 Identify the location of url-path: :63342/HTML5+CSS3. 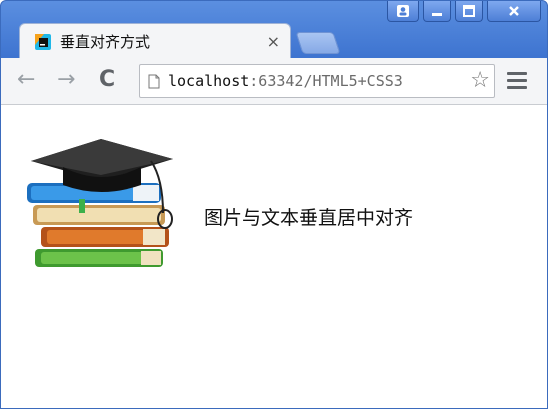
(326, 81).